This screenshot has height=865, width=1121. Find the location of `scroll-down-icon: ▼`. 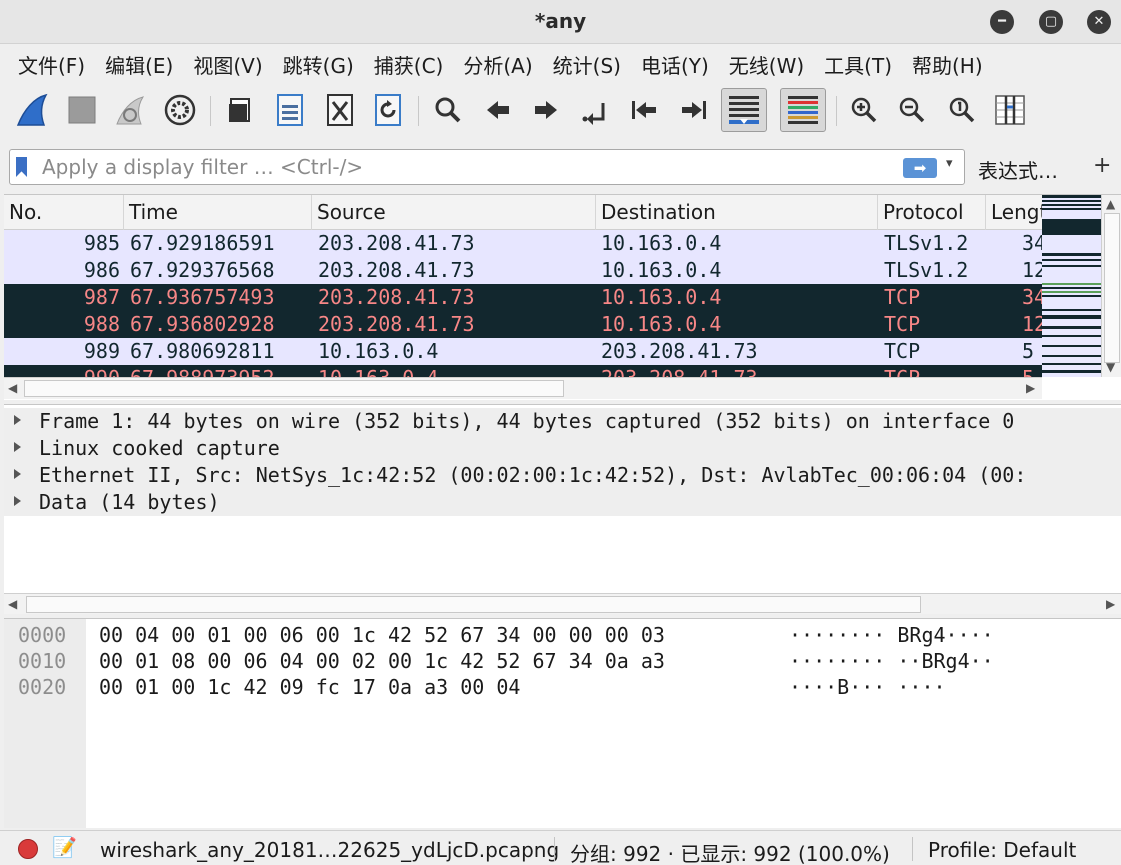

scroll-down-icon: ▼ is located at coordinates (1110, 367).